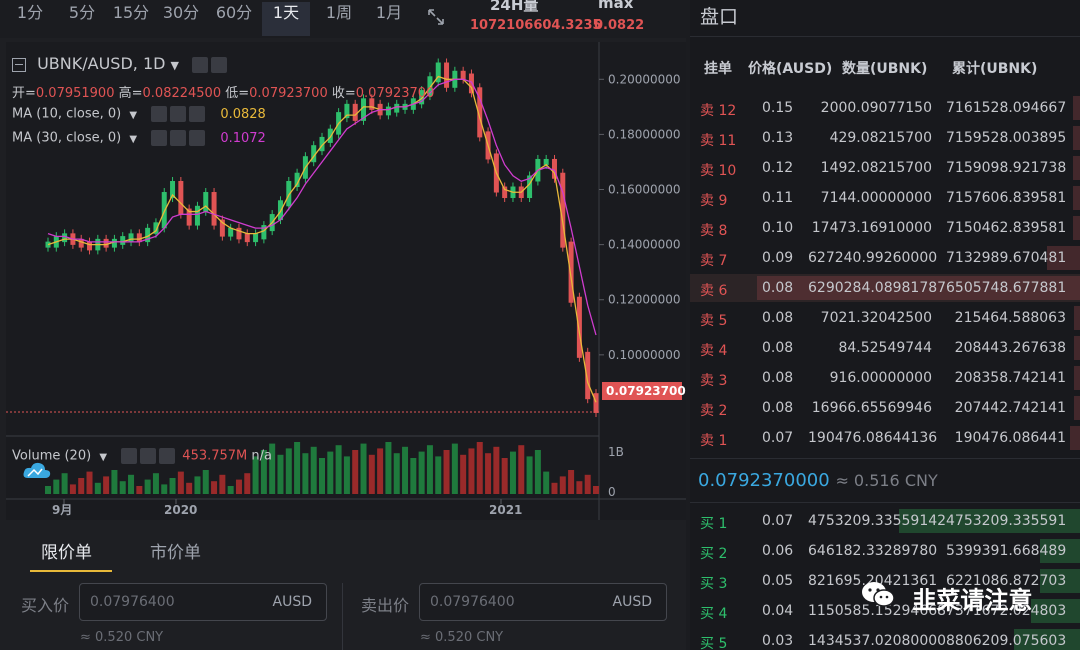 The height and width of the screenshot is (650, 1080). What do you see at coordinates (885, 228) in the screenshot?
I see `sell-row: 卖 8 0.10 17473.16910000 7150462.839581` at bounding box center [885, 228].